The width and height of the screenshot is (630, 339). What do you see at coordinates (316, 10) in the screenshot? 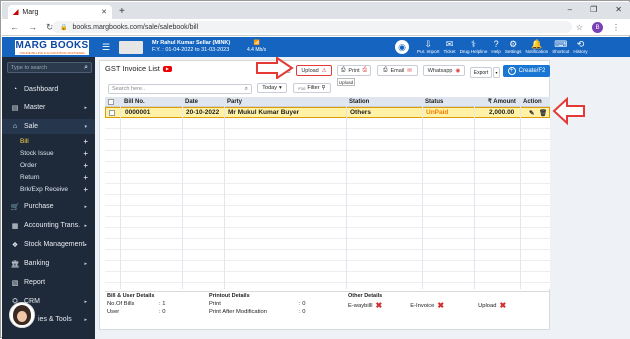
I see `tab-bar: ◢ Marg ✕ + – ❐ ✕` at bounding box center [316, 10].